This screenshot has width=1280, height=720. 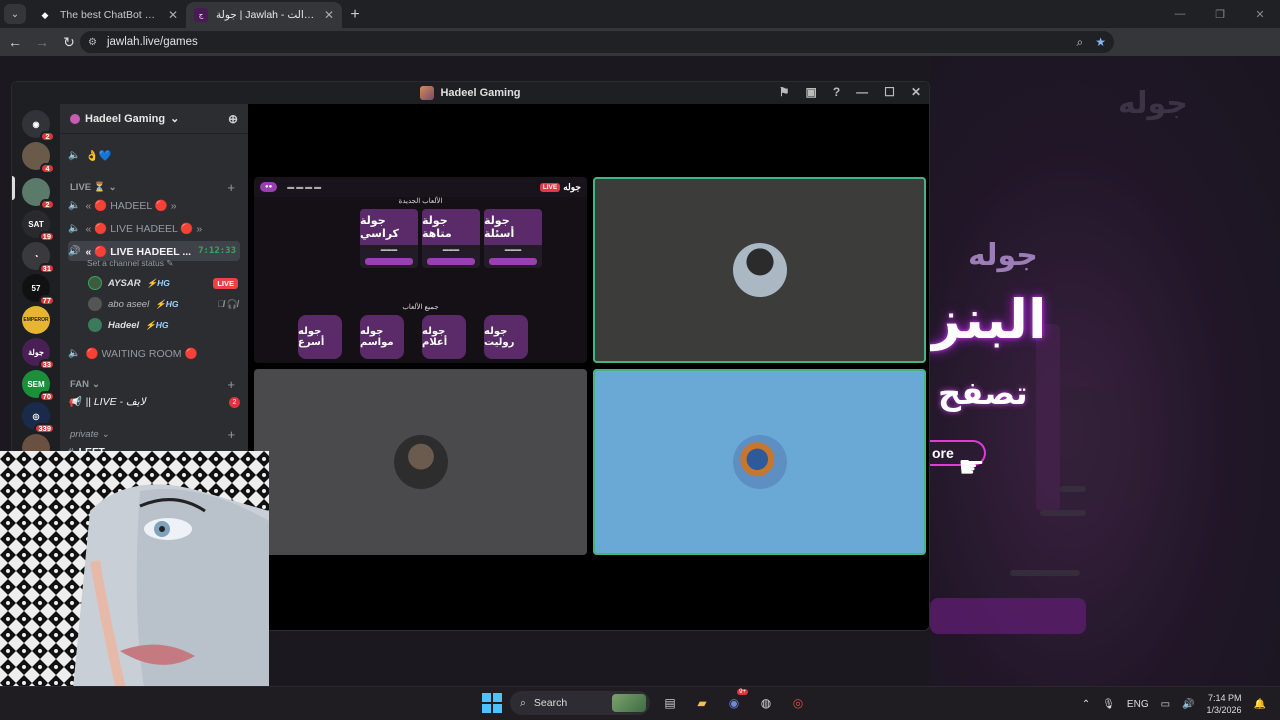 I want to click on server-icon: 2, so click(x=38, y=194).